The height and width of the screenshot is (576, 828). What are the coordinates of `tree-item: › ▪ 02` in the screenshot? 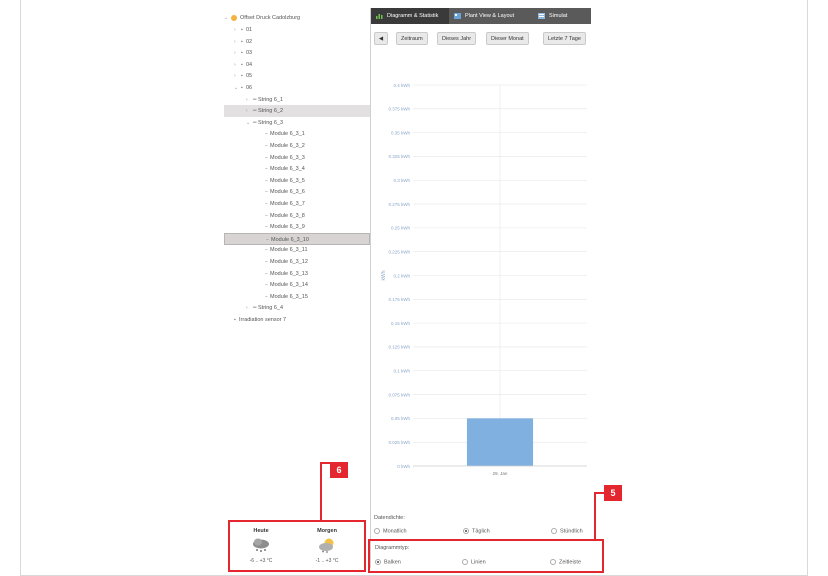 It's located at (297, 42).